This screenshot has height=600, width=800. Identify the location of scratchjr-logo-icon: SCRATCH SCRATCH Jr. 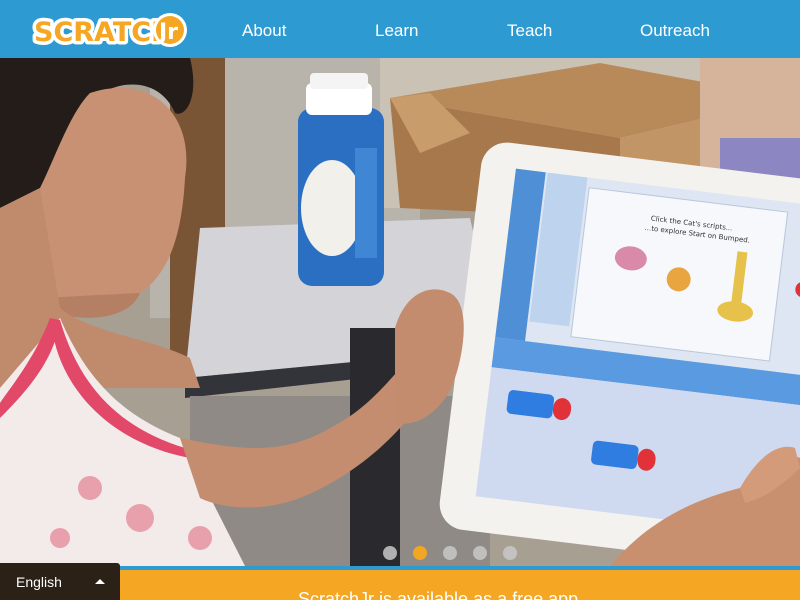
(109, 31).